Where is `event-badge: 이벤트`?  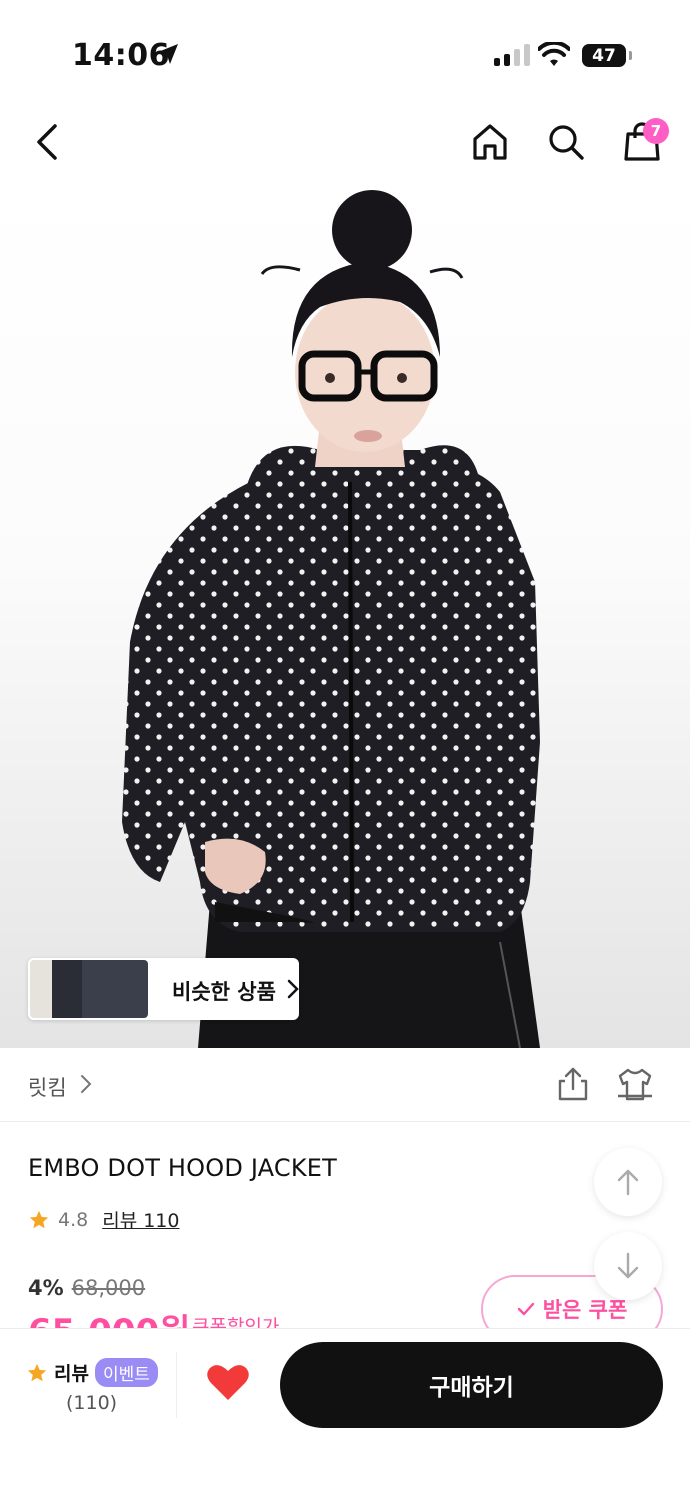
event-badge: 이벤트 is located at coordinates (126, 1372).